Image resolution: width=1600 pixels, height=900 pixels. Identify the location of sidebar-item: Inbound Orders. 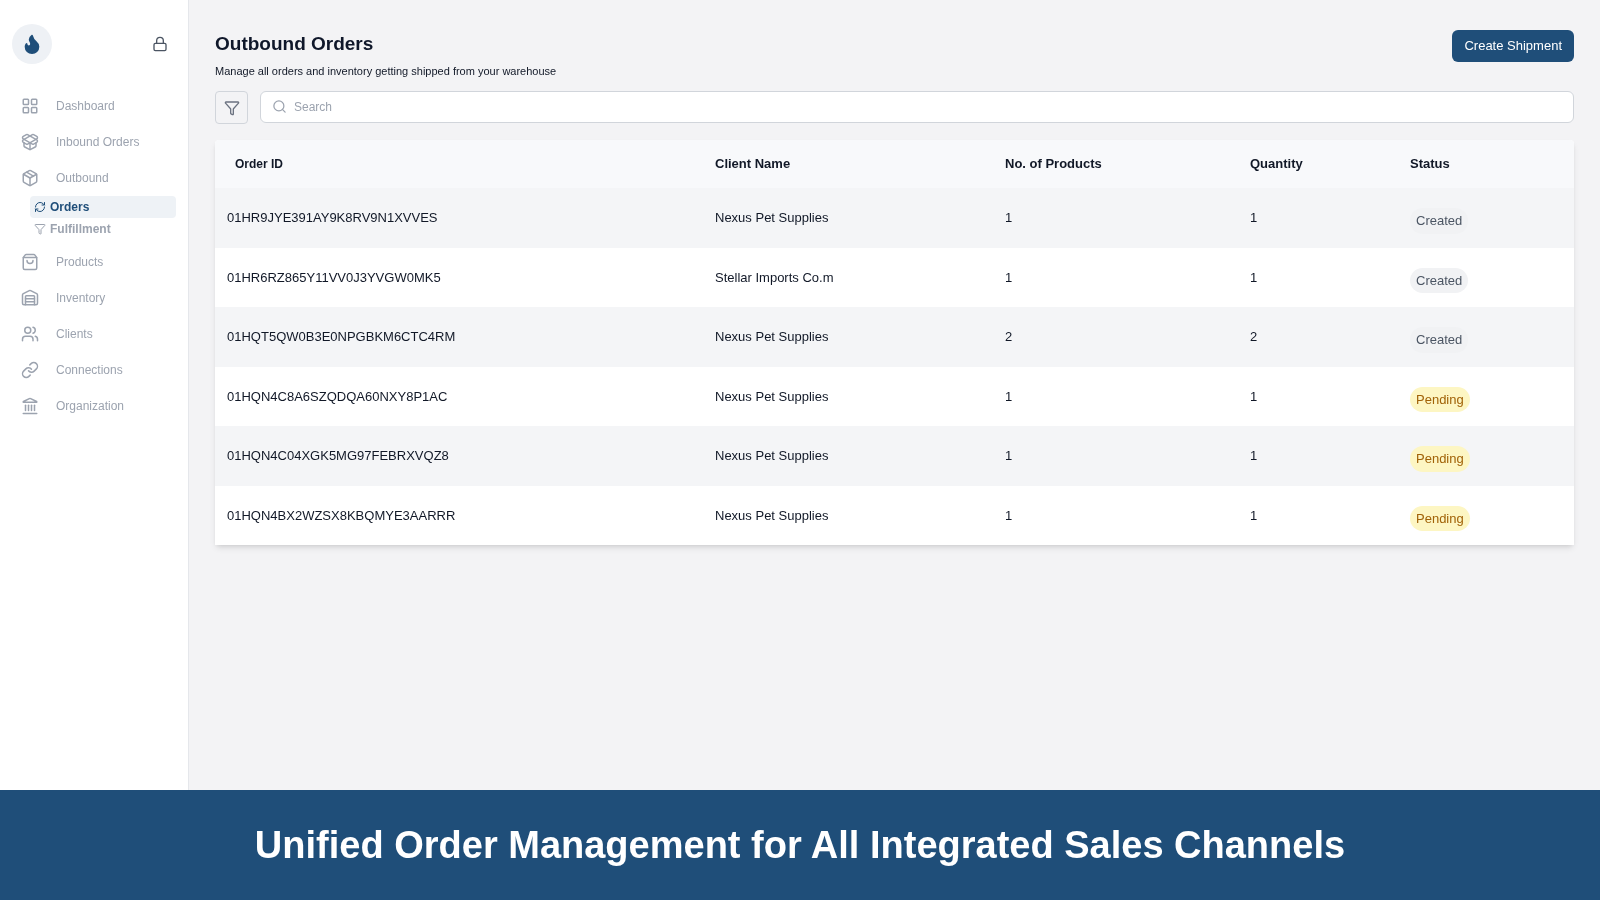
(94, 142).